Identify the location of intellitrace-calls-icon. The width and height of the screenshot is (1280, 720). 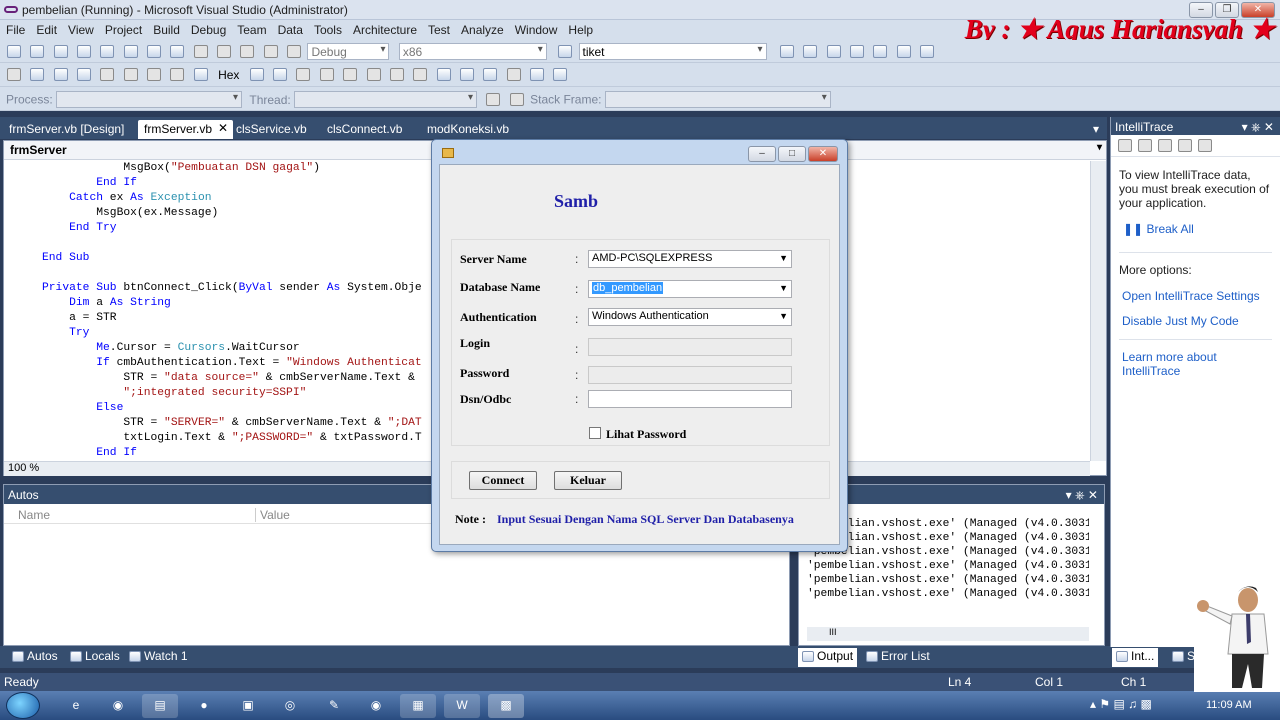
(1145, 146).